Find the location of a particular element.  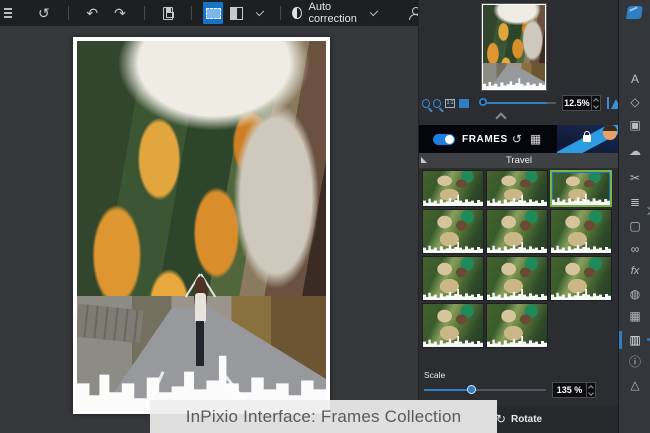

zoom-value: 12.5% is located at coordinates (577, 103).